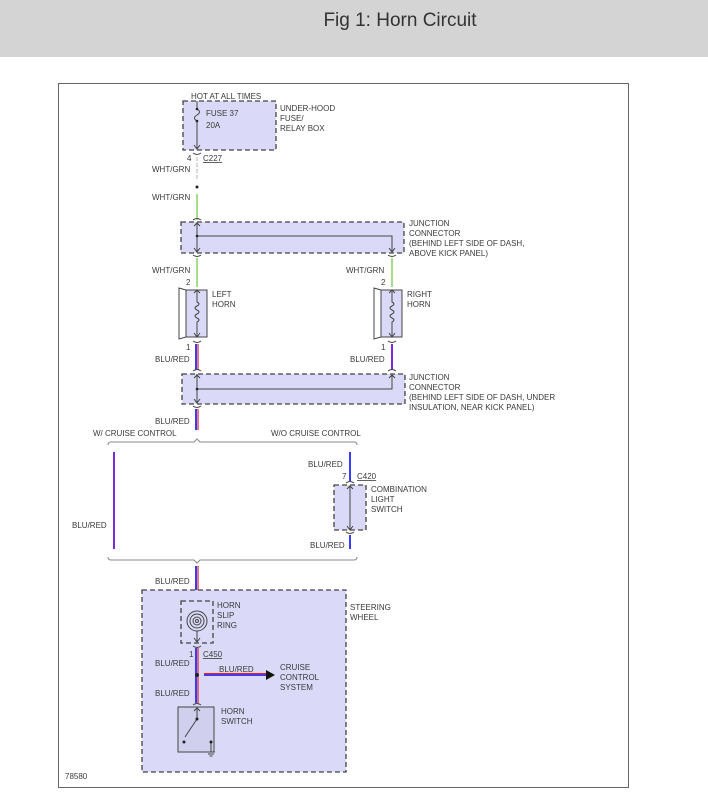  I want to click on right-horn-label: RIGHT, so click(419, 294).